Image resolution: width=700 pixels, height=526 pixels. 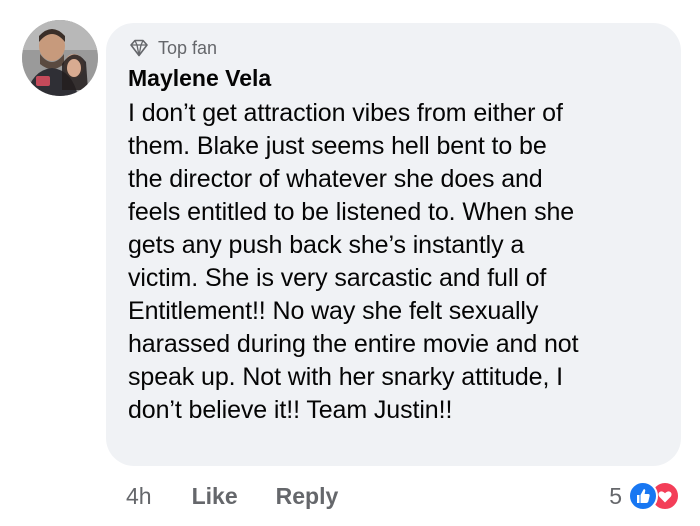 I want to click on comment-line: don’t believe it!! Team Justin!!, so click(x=290, y=410).